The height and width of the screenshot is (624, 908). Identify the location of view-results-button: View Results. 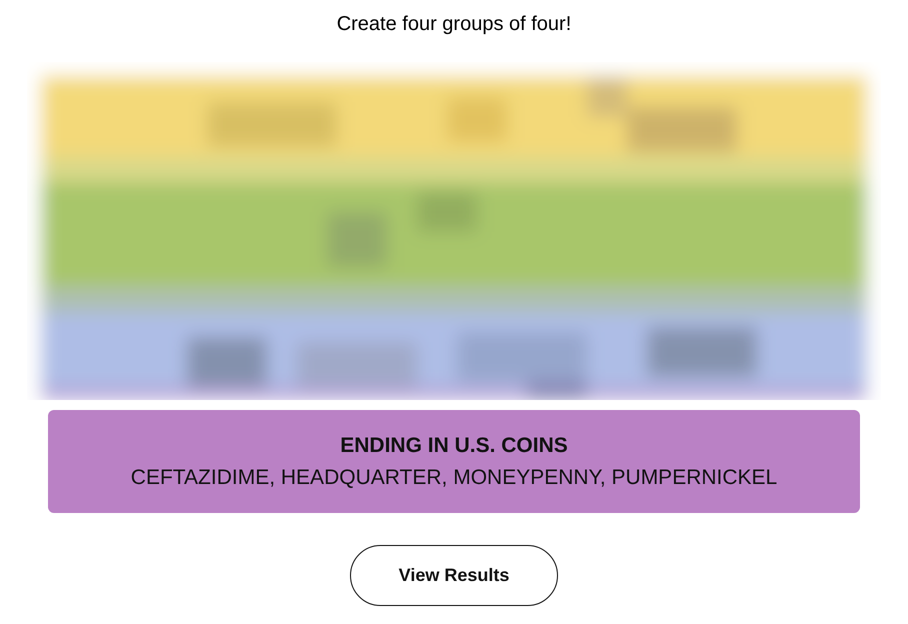
(454, 575).